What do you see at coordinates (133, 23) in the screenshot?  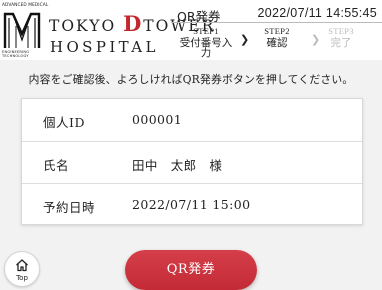 I see `hospital-name-letter: D` at bounding box center [133, 23].